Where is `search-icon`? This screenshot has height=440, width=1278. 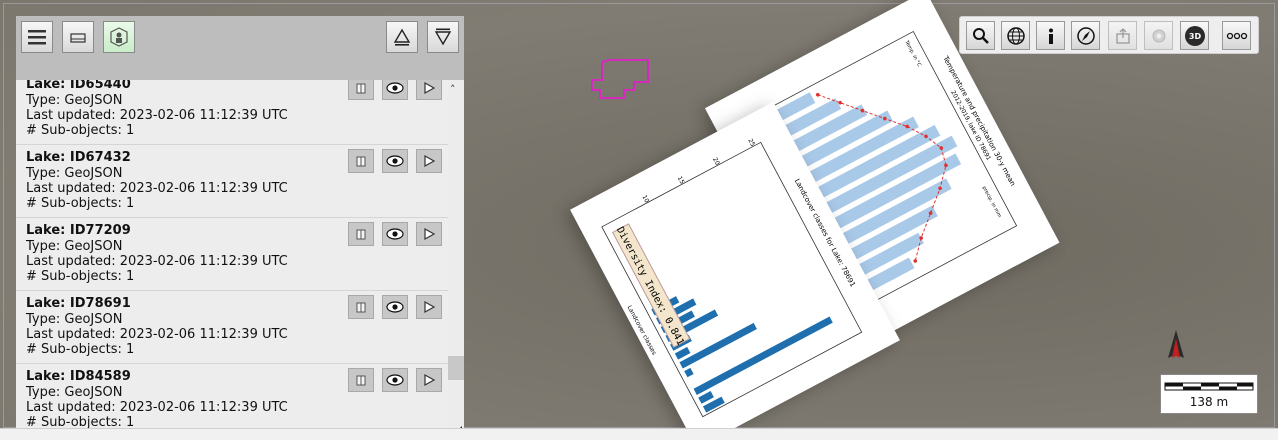
search-icon is located at coordinates (980, 35).